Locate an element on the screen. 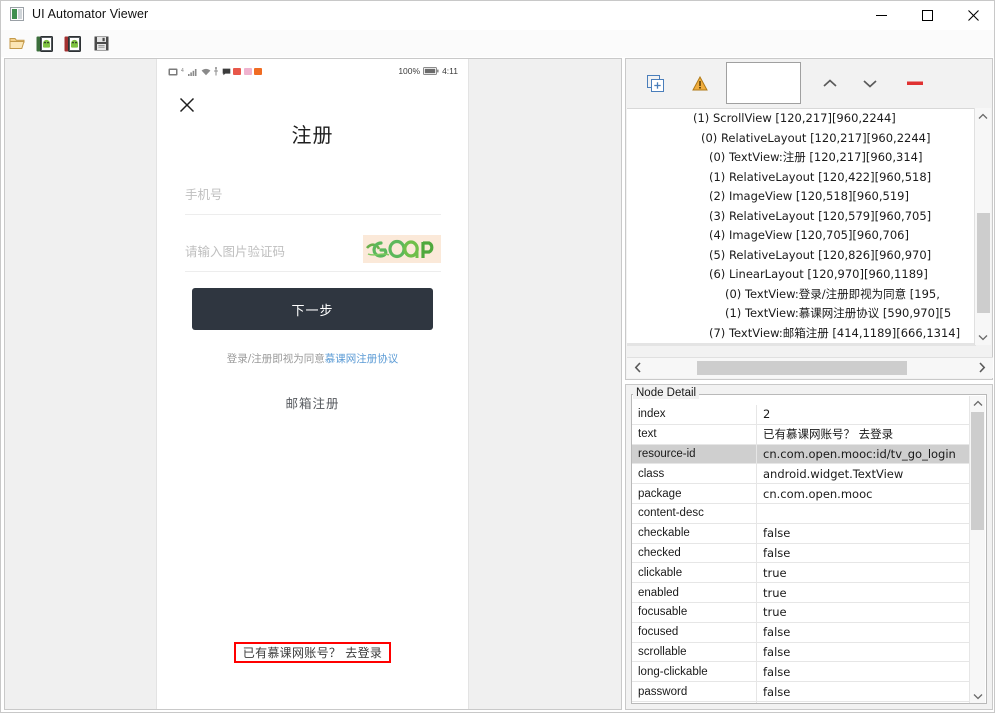 The width and height of the screenshot is (995, 713). search-next-button is located at coordinates (870, 83).